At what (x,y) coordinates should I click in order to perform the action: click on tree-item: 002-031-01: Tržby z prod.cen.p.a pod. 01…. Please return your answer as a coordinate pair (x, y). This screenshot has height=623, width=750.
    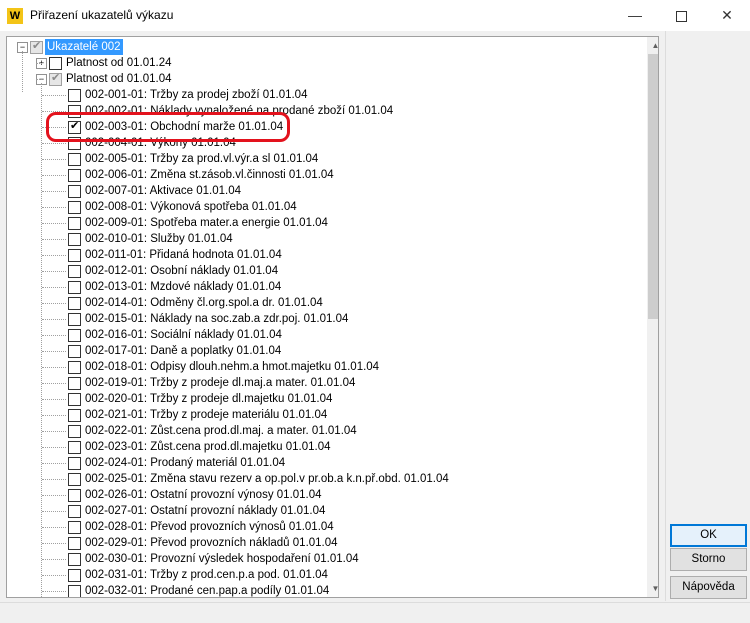
    Looking at the image, I should click on (322, 575).